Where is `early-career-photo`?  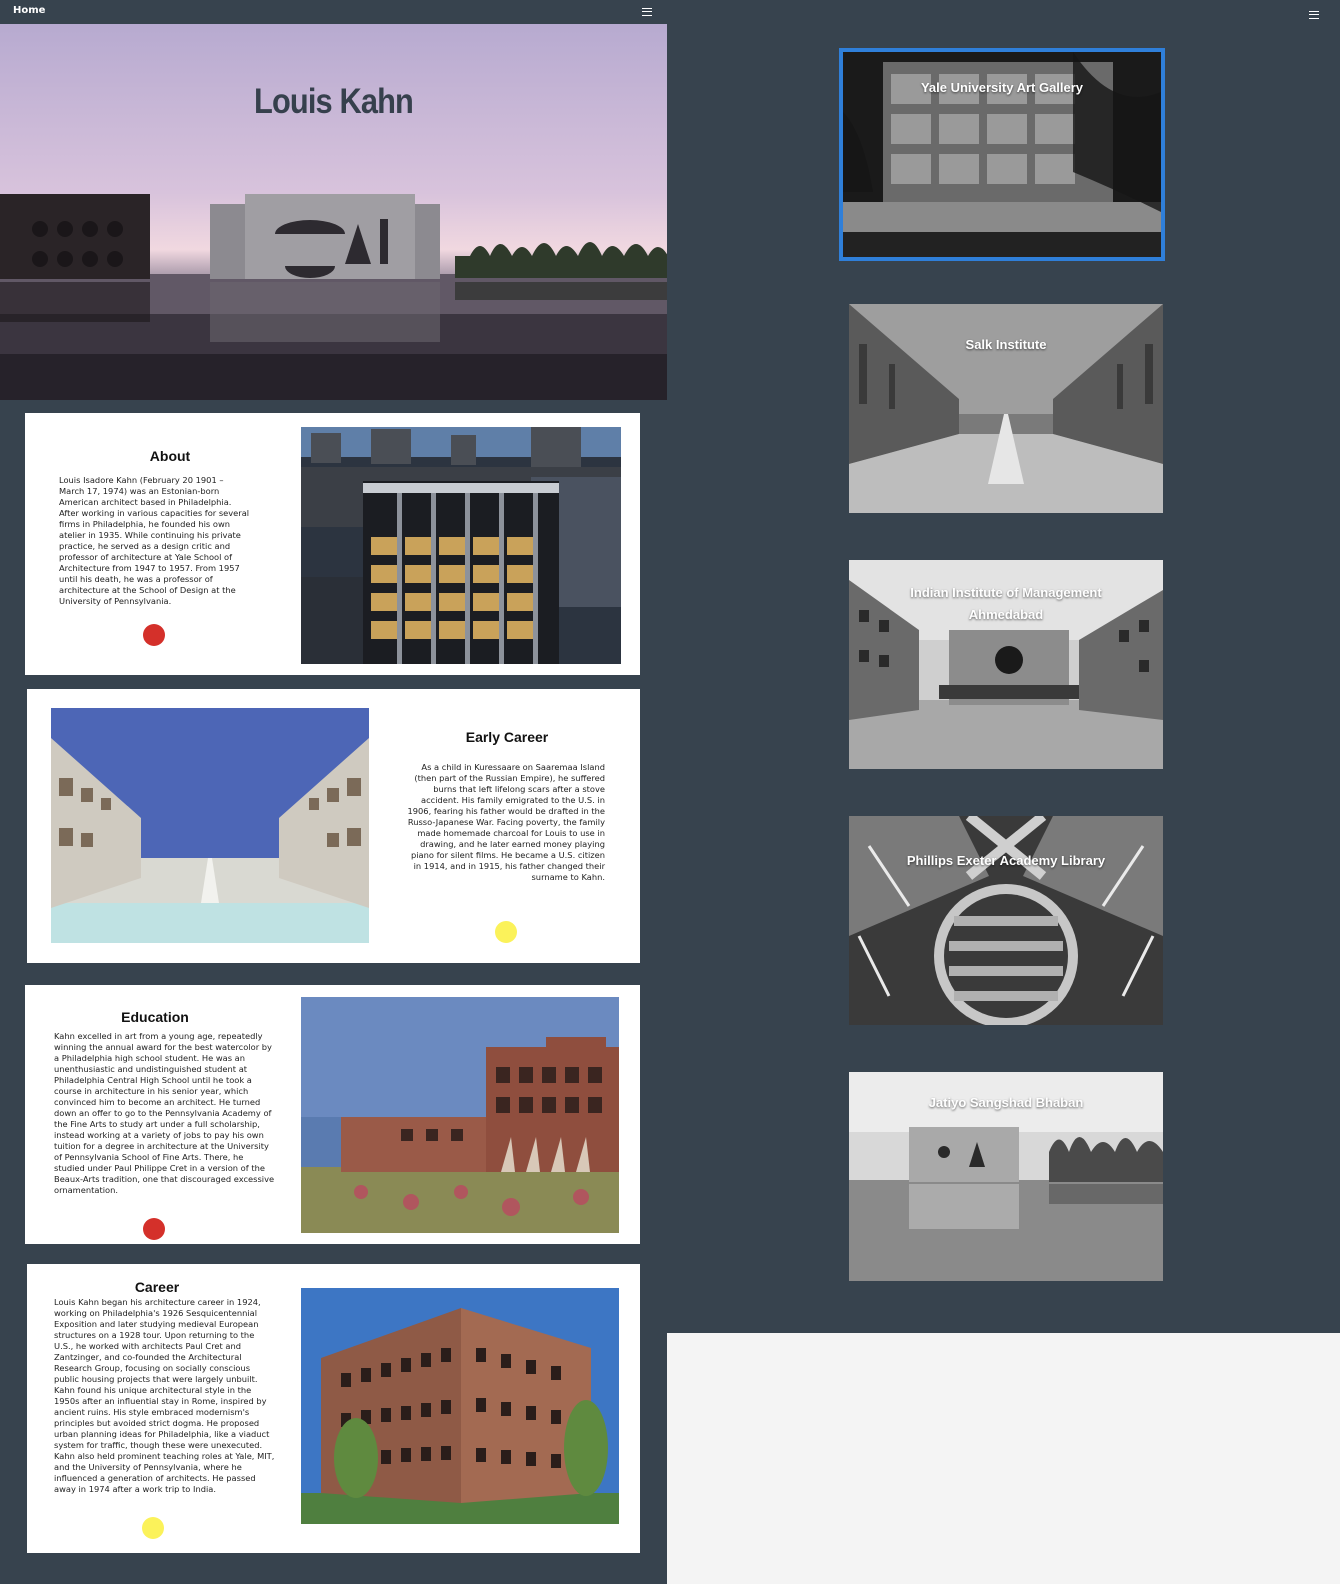
early-career-photo is located at coordinates (210, 825).